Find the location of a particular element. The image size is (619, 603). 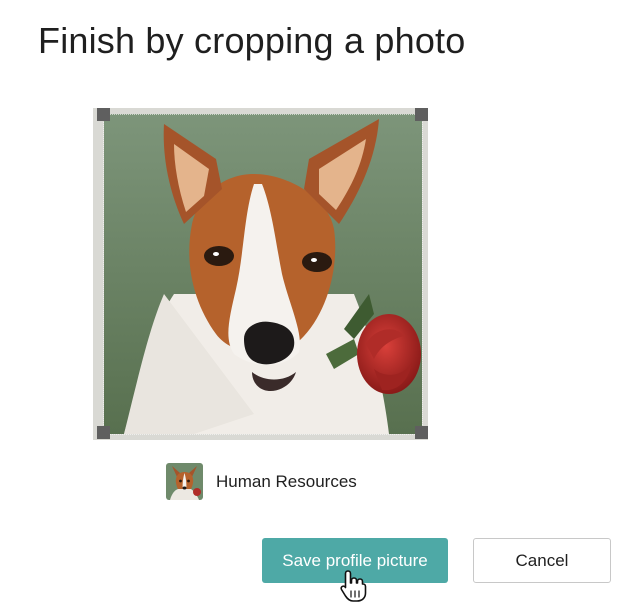

account-preview: Human Resources is located at coordinates (261, 481).